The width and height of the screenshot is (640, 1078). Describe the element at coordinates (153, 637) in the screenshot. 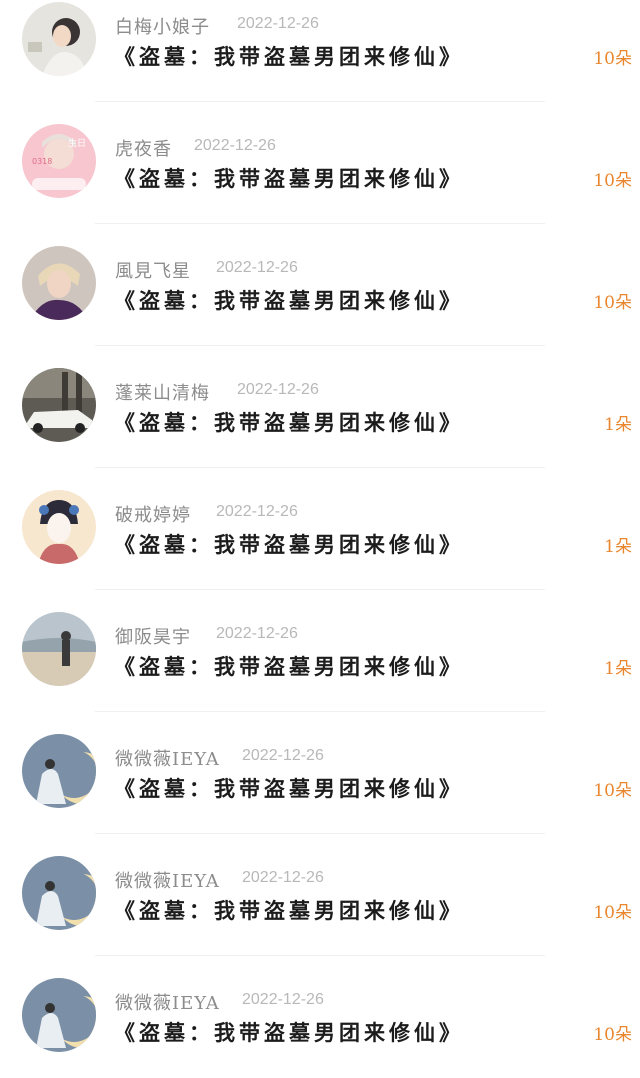

I see `sender-name: 御阪昊宇` at that location.